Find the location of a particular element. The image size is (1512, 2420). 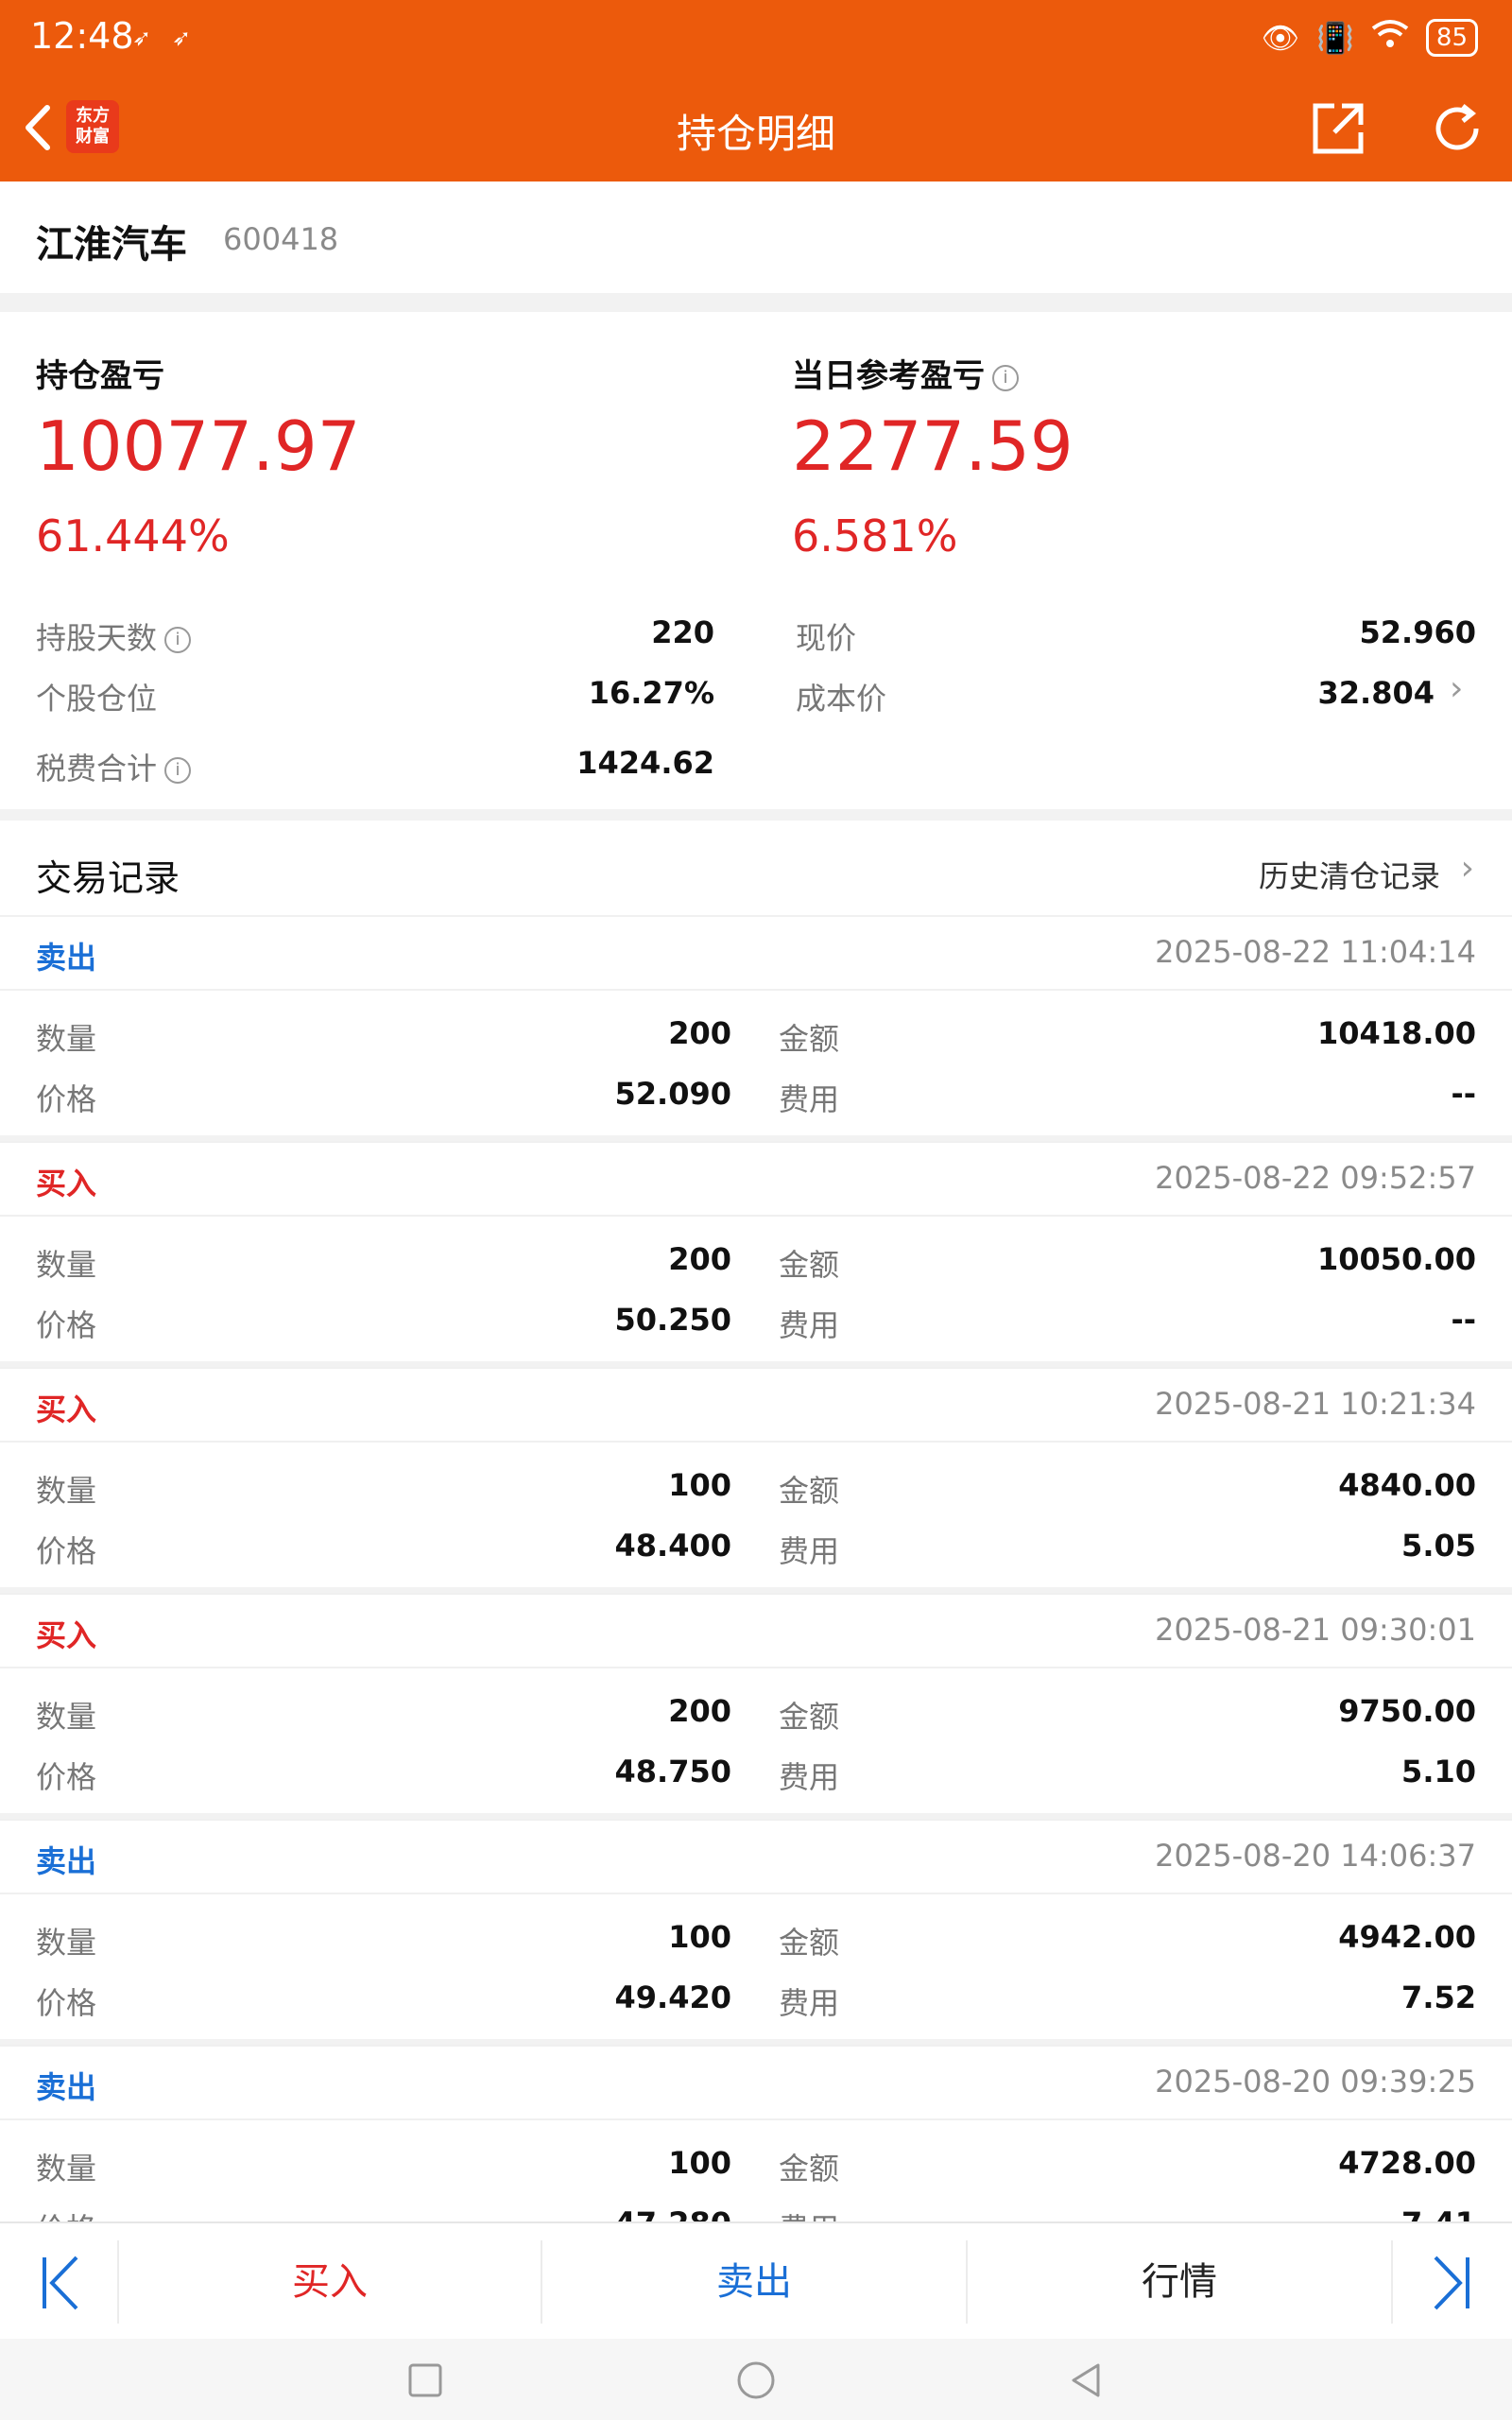

position-value: 16.27% is located at coordinates (651, 693).